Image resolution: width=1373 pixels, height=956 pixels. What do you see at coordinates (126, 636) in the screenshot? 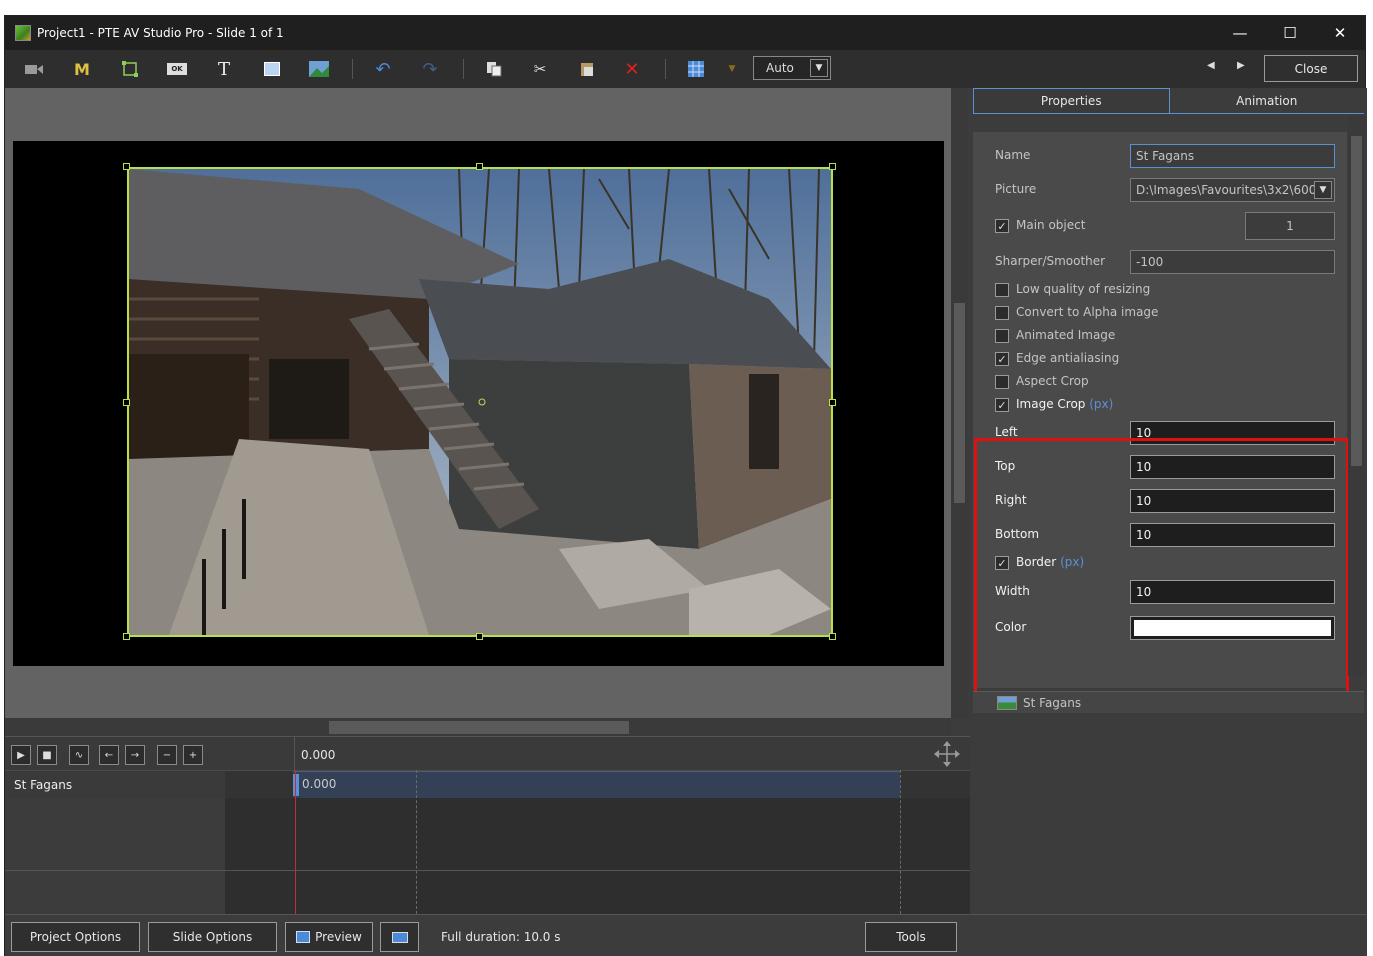
I see `resize-handle-bottom-left` at bounding box center [126, 636].